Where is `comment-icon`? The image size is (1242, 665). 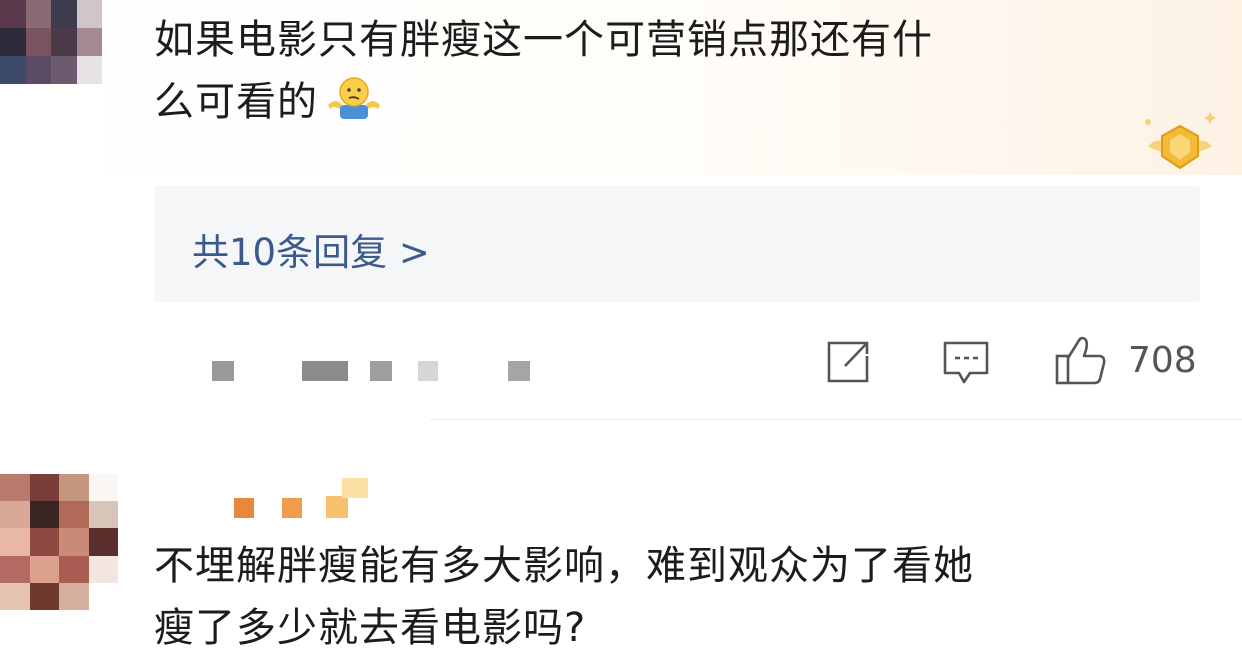 comment-icon is located at coordinates (966, 365).